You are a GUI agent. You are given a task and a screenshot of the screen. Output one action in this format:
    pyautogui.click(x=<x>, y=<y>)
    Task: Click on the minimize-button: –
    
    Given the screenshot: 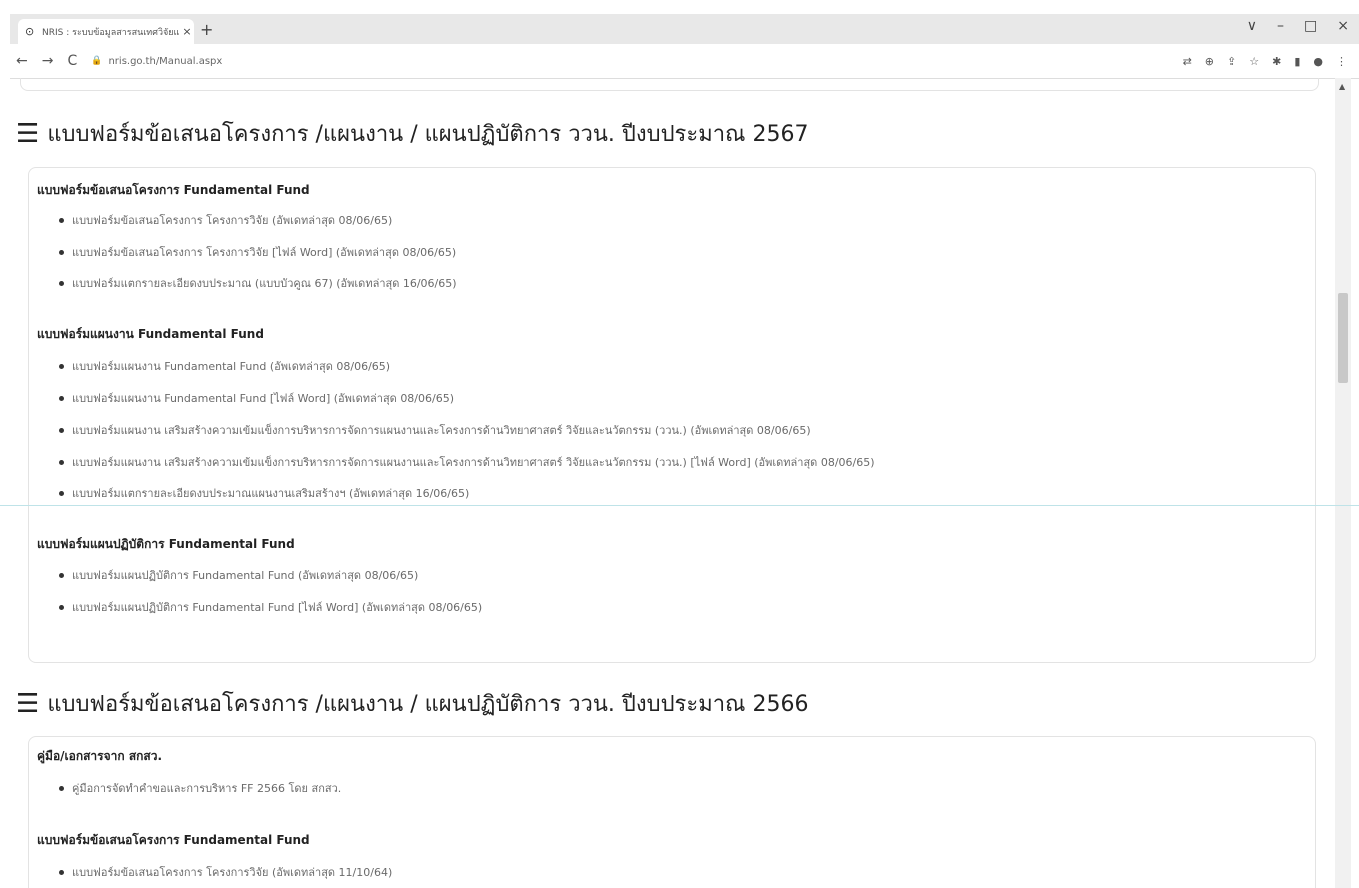 What is the action you would take?
    pyautogui.click(x=1280, y=26)
    